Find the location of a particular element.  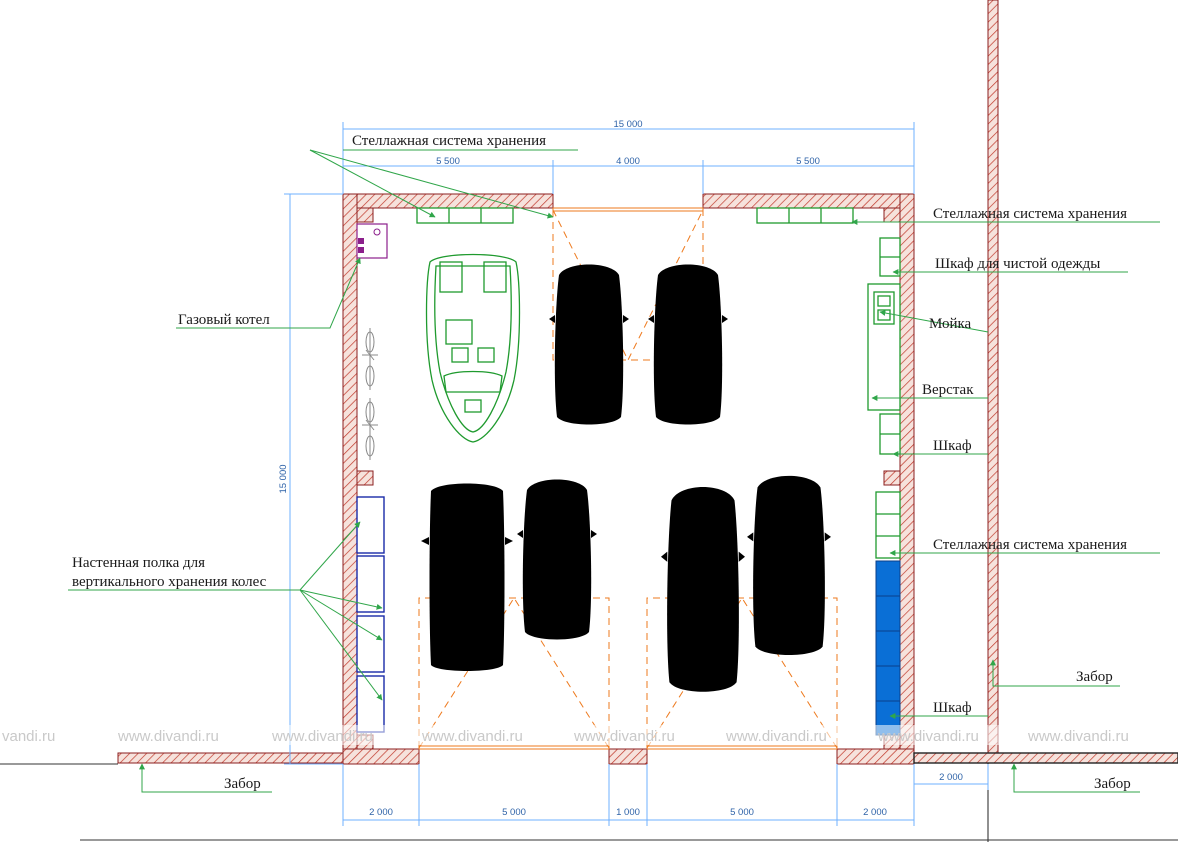

dim-top-right: 5 500 is located at coordinates (808, 161).